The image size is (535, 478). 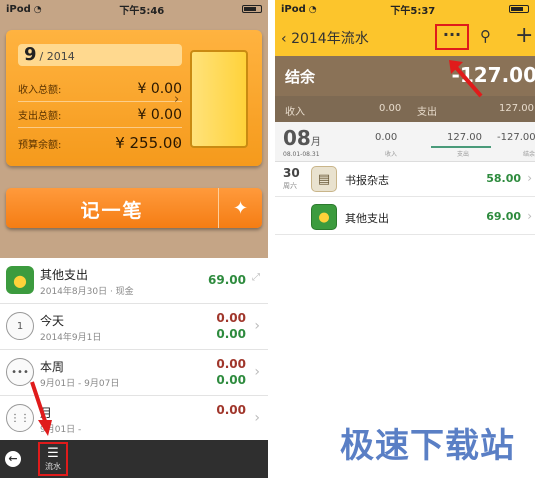 I want to click on item-amount: 58.00, so click(x=503, y=178).